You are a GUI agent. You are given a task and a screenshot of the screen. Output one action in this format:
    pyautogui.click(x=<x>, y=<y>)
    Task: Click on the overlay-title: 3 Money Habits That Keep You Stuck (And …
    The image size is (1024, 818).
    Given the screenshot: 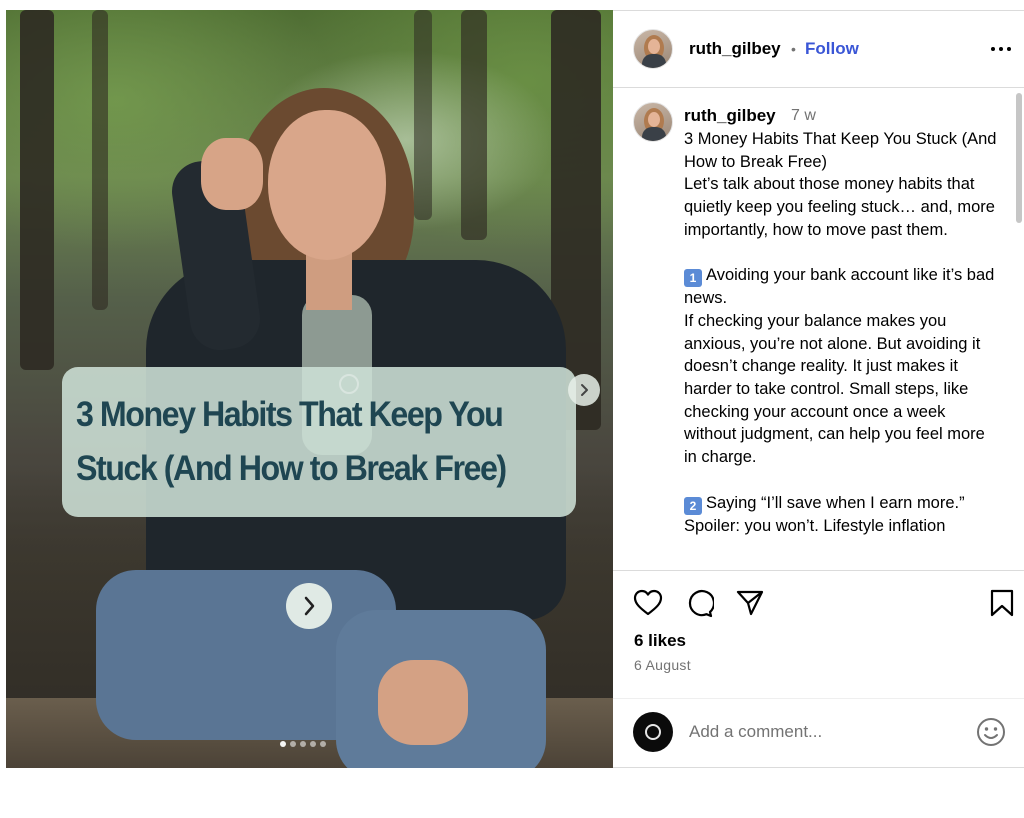 What is the action you would take?
    pyautogui.click(x=291, y=441)
    